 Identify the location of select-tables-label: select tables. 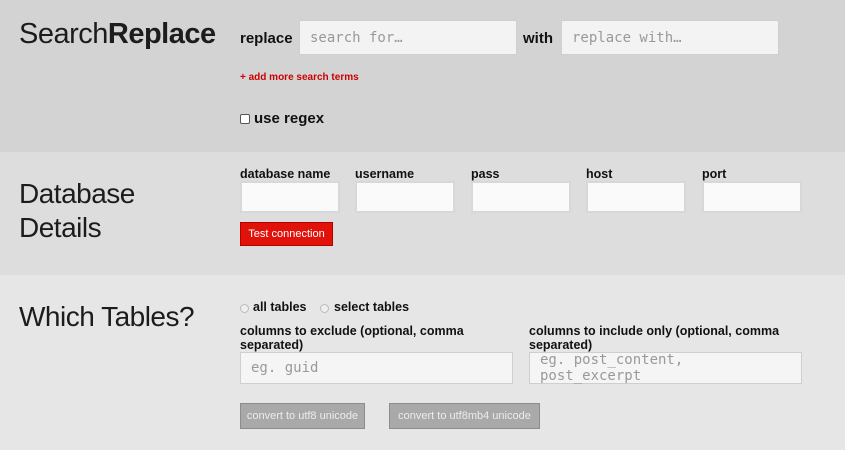
(372, 307).